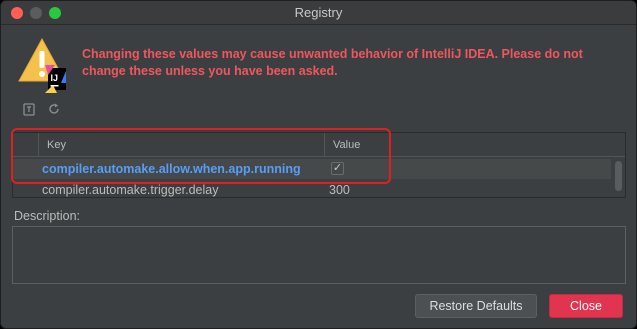  Describe the element at coordinates (339, 190) in the screenshot. I see `row-value: 300` at that location.